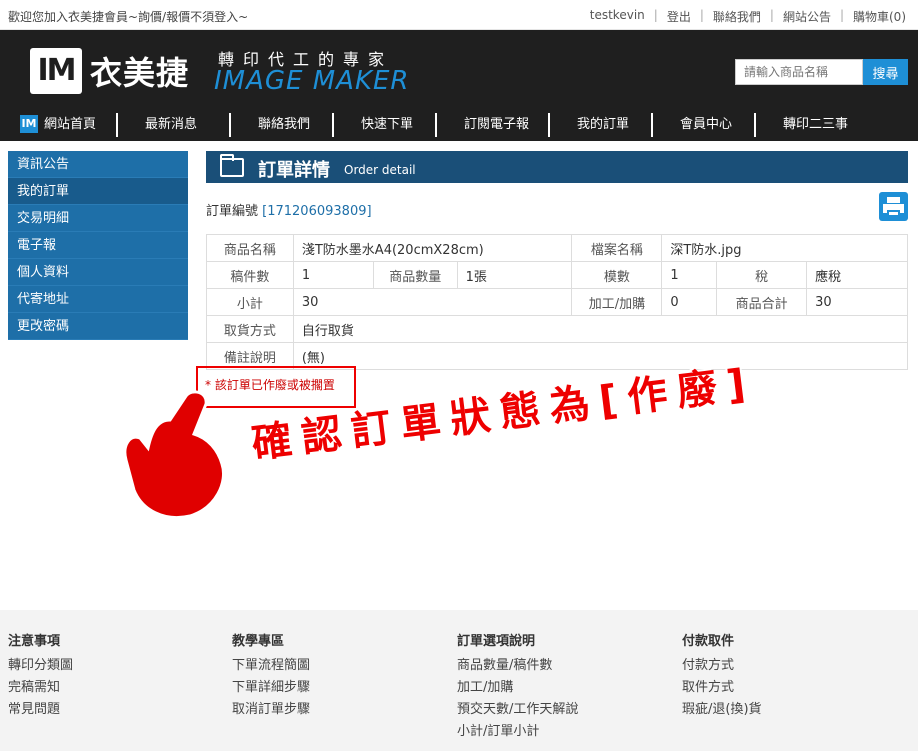 The image size is (918, 751). I want to click on footer-column-notes: 注意事項 轉印分類圖 完稿需知 常見問題, so click(40, 675).